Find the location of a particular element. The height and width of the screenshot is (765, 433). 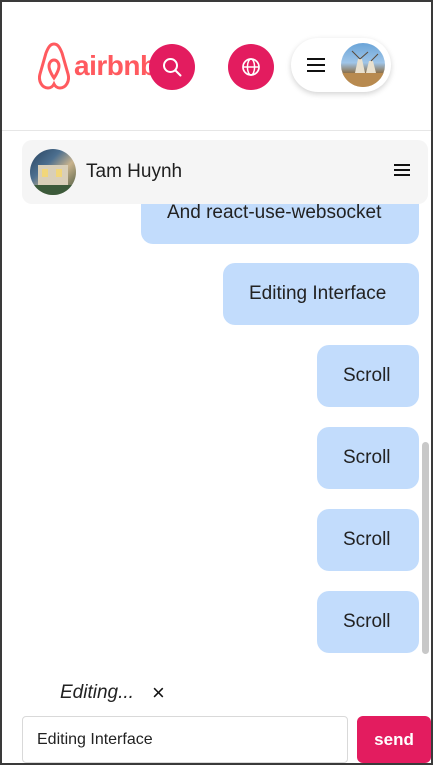

user-avatar is located at coordinates (363, 65).